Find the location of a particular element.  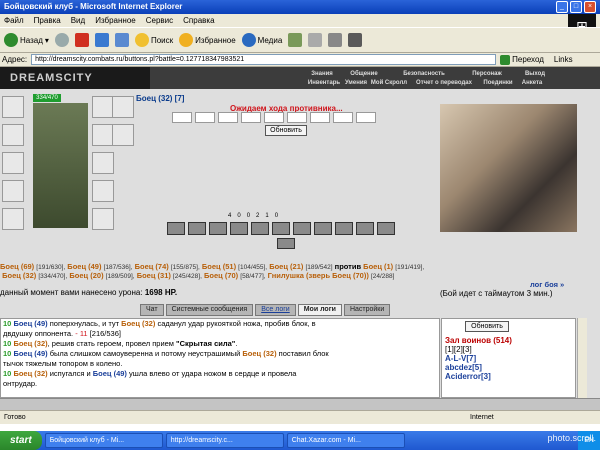

boots-slot is located at coordinates (103, 219).